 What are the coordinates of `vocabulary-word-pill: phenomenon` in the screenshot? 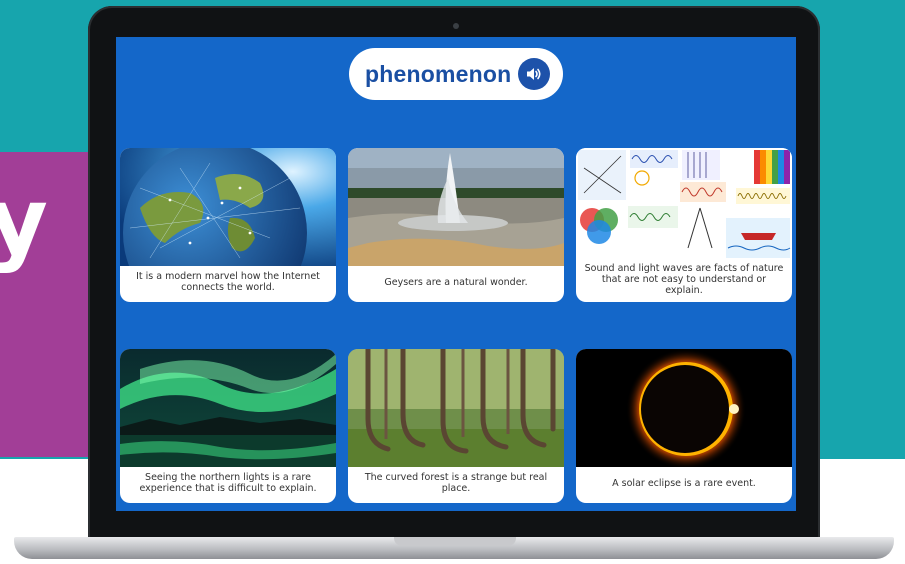 It's located at (456, 74).